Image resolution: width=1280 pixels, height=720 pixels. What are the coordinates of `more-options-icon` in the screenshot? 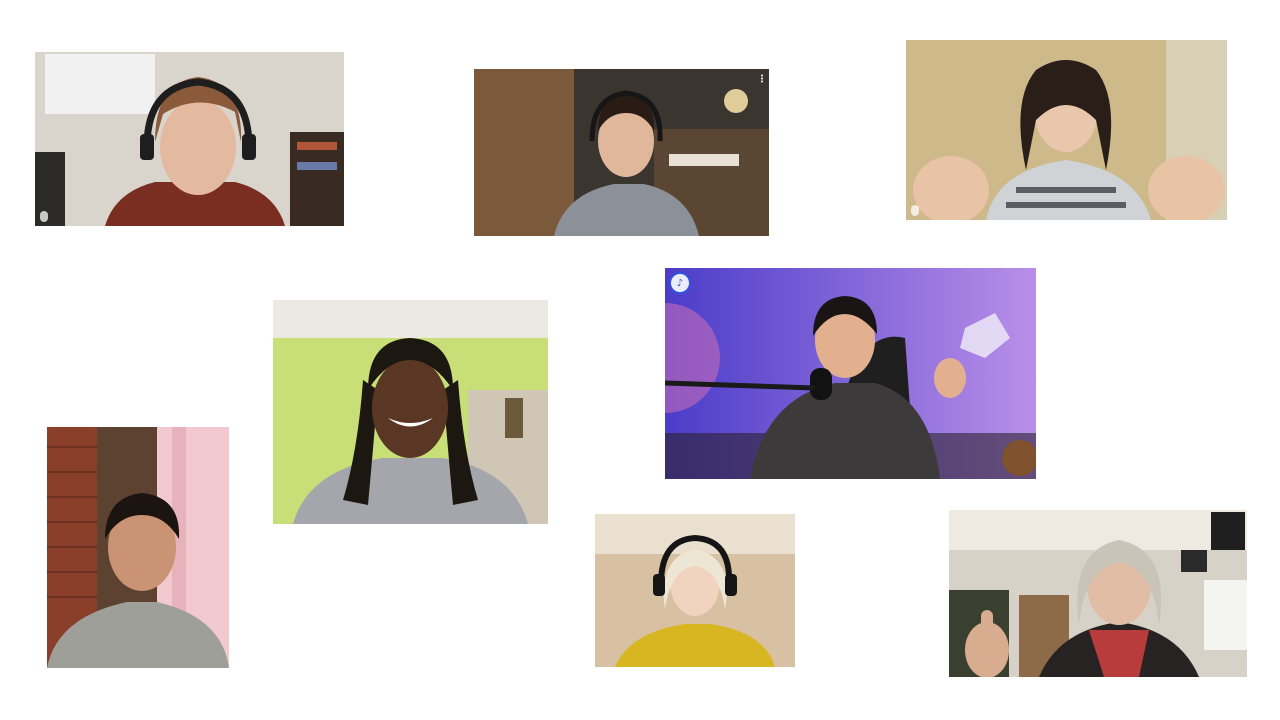 It's located at (762, 78).